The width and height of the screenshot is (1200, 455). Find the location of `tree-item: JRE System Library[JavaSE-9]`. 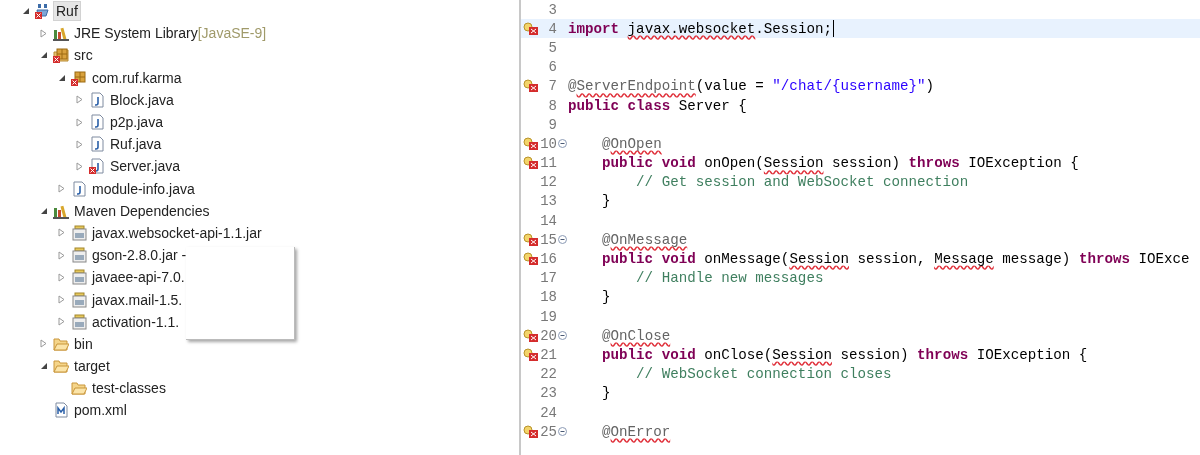

tree-item: JRE System Library[JavaSE-9] is located at coordinates (170, 33).